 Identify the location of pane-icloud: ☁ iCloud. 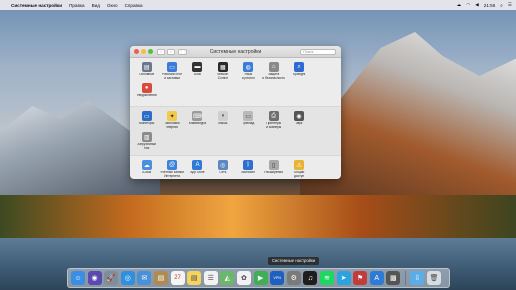
(146, 169).